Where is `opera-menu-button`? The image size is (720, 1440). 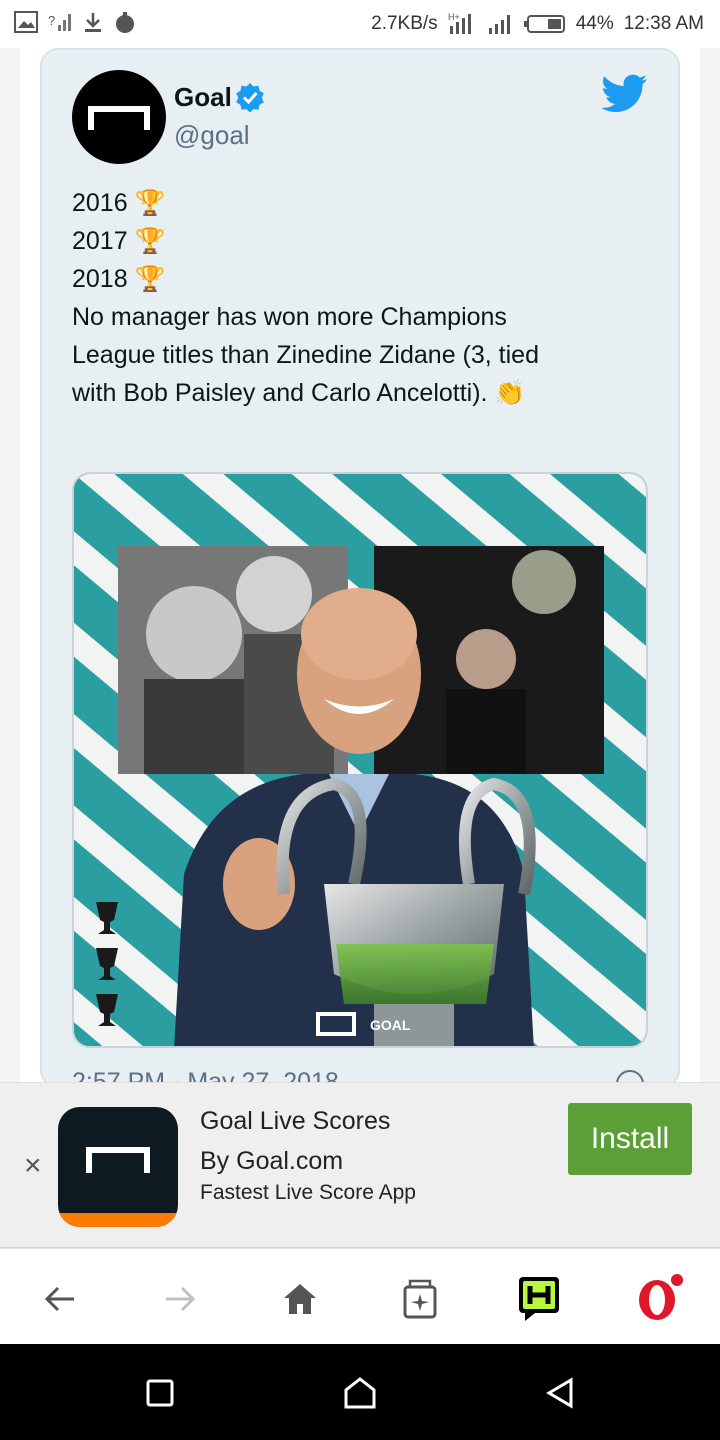 opera-menu-button is located at coordinates (660, 1299).